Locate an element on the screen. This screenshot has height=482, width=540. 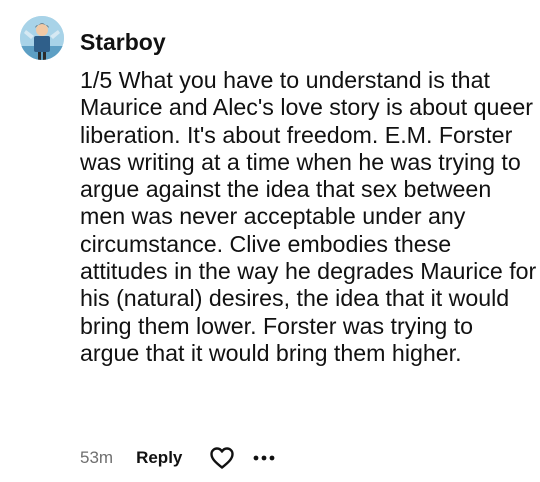
avatar-image is located at coordinates (42, 38).